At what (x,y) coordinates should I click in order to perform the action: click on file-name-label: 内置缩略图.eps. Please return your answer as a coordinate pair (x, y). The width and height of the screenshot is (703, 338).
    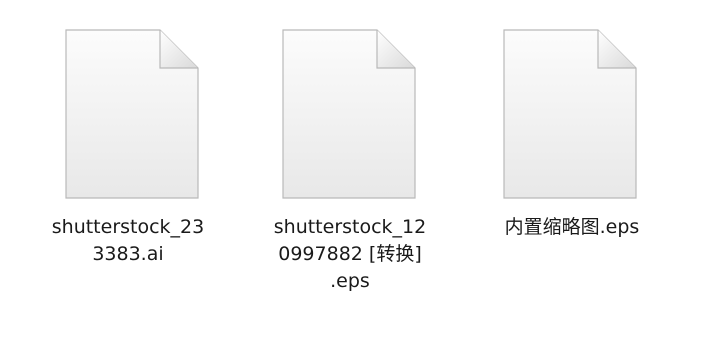
    Looking at the image, I should click on (572, 227).